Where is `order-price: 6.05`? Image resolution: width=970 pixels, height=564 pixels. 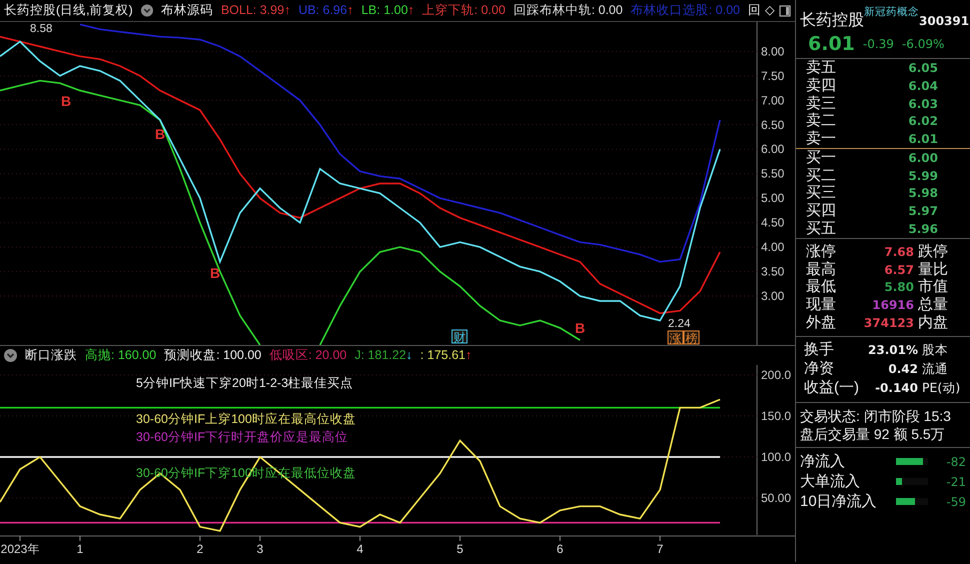
order-price: 6.05 is located at coordinates (922, 68).